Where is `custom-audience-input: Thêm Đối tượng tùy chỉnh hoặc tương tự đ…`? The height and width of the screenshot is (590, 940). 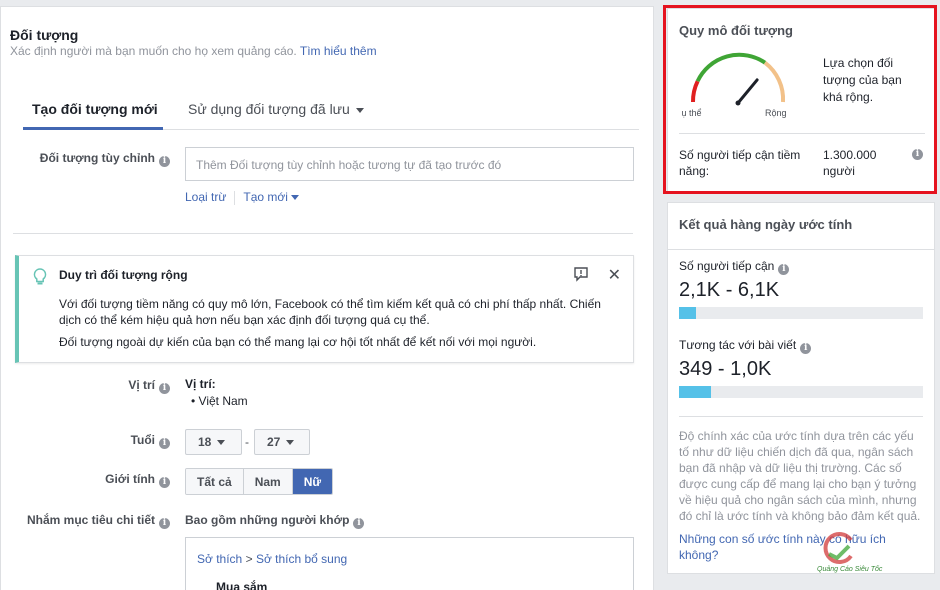
custom-audience-input: Thêm Đối tượng tùy chỉnh hoặc tương tự đ… is located at coordinates (409, 164).